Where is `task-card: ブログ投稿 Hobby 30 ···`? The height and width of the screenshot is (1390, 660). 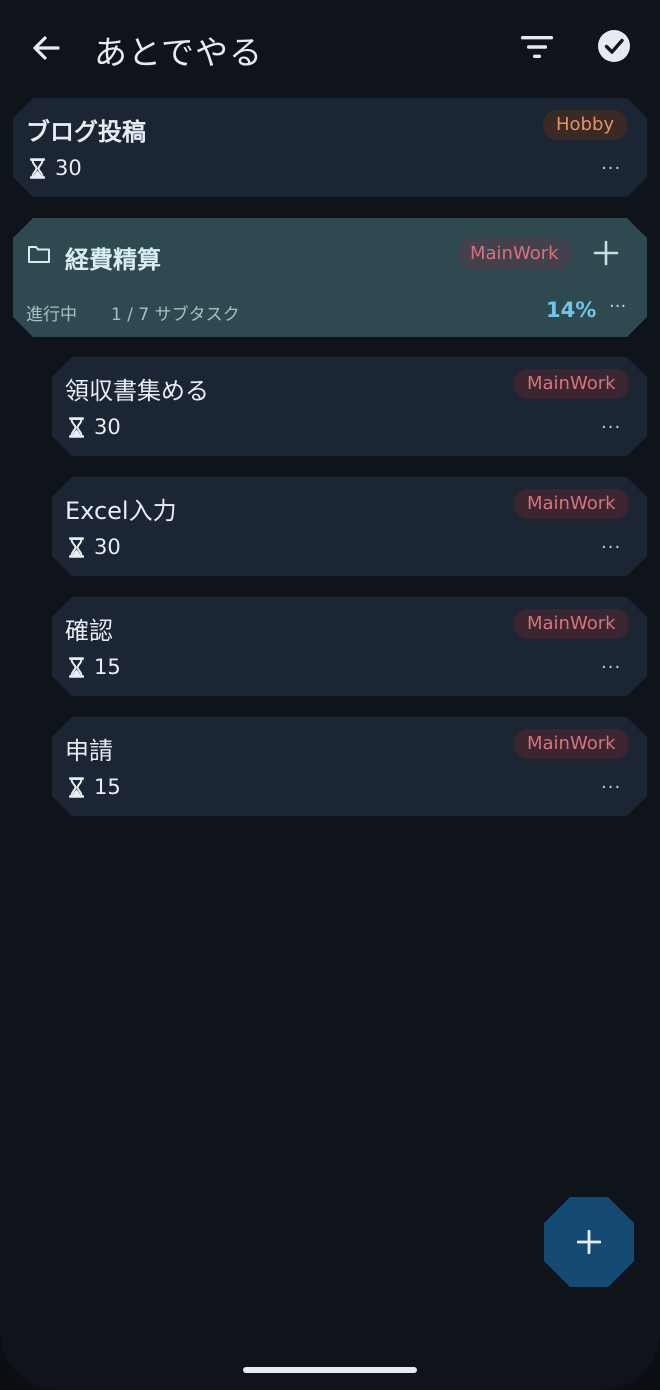 task-card: ブログ投稿 Hobby 30 ··· is located at coordinates (330, 147).